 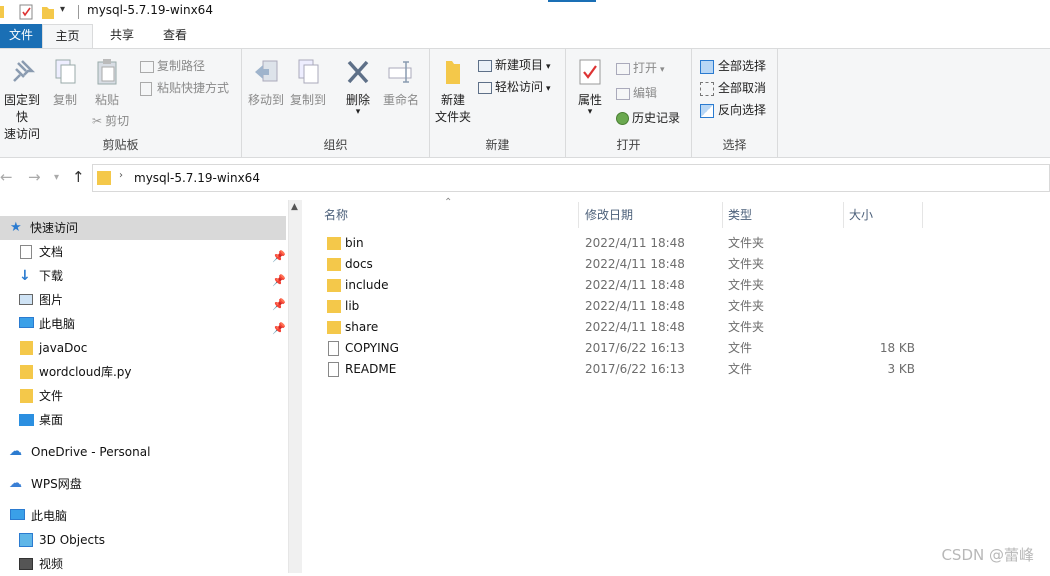 I want to click on edit-icon, so click(x=623, y=94).